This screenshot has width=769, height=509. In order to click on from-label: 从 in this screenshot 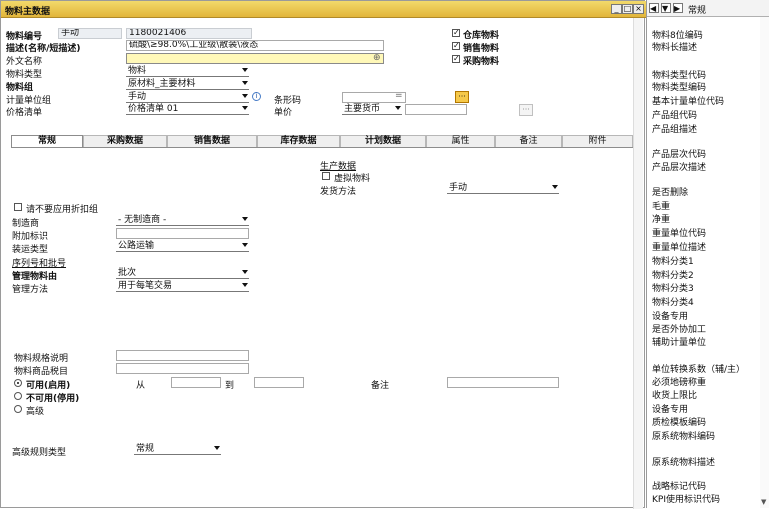, I will do `click(141, 386)`.